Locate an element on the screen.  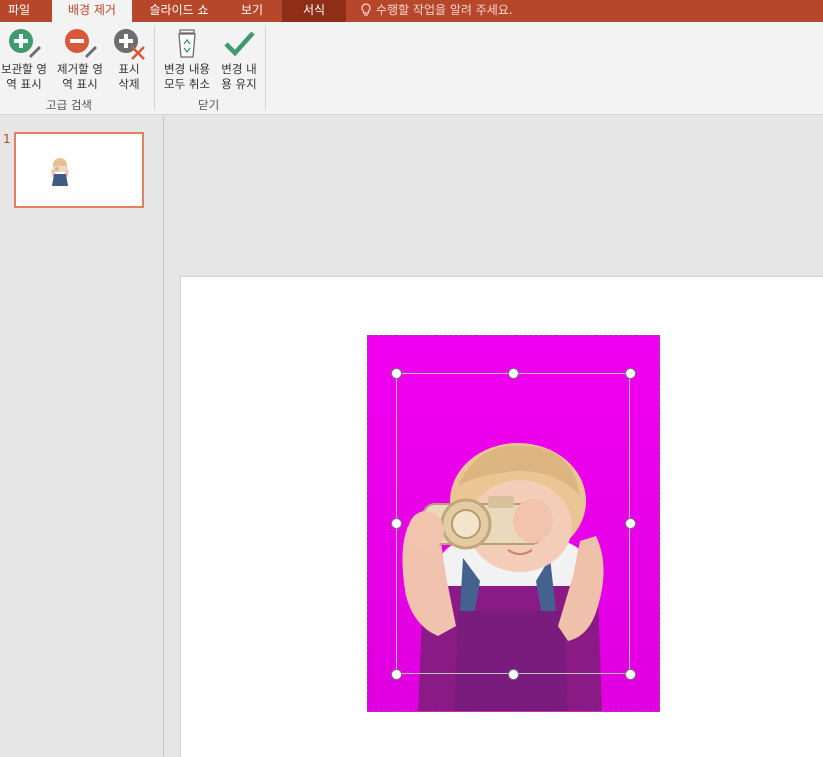
keep-label-2: 용 유지 is located at coordinates (239, 84).